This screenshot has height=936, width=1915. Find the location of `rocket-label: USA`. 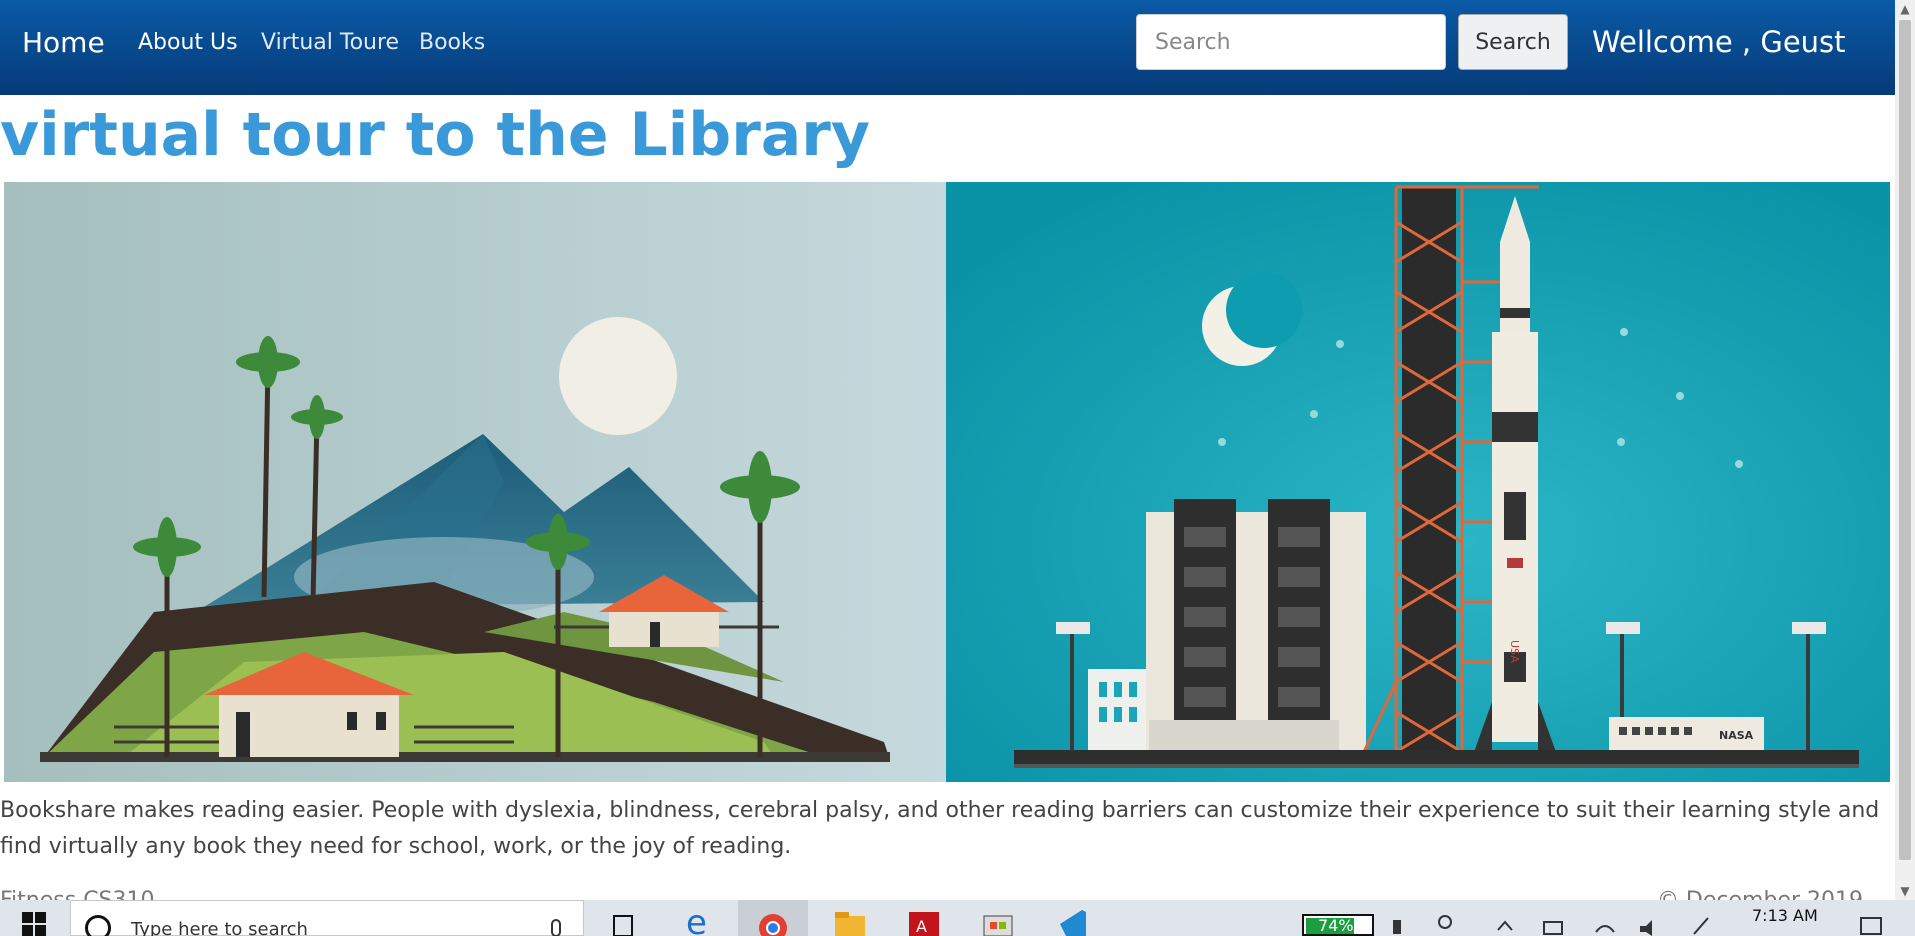

rocket-label: USA is located at coordinates (1514, 651).